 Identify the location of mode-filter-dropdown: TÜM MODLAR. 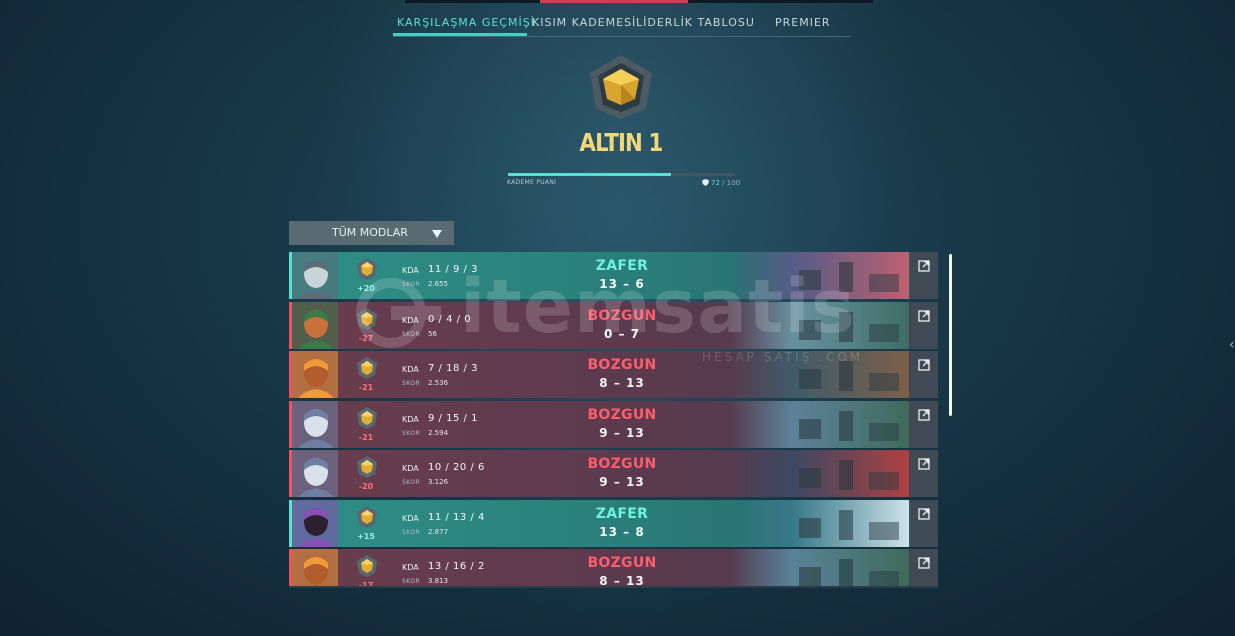
(371, 233).